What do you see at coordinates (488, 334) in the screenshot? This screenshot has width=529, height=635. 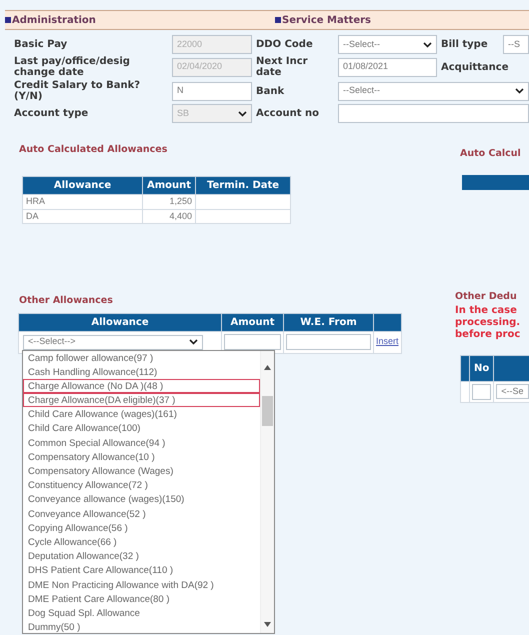 I see `note-text: before proc` at bounding box center [488, 334].